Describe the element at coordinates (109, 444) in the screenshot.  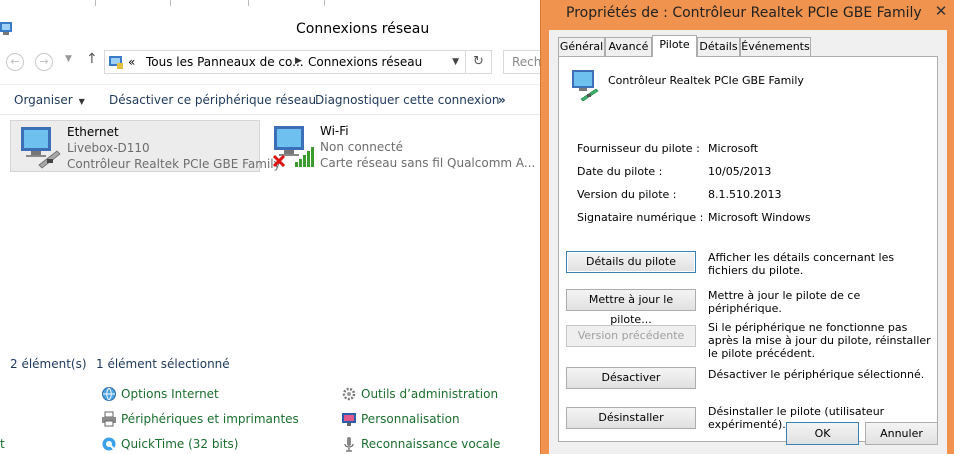
I see `quicktime-icon` at that location.